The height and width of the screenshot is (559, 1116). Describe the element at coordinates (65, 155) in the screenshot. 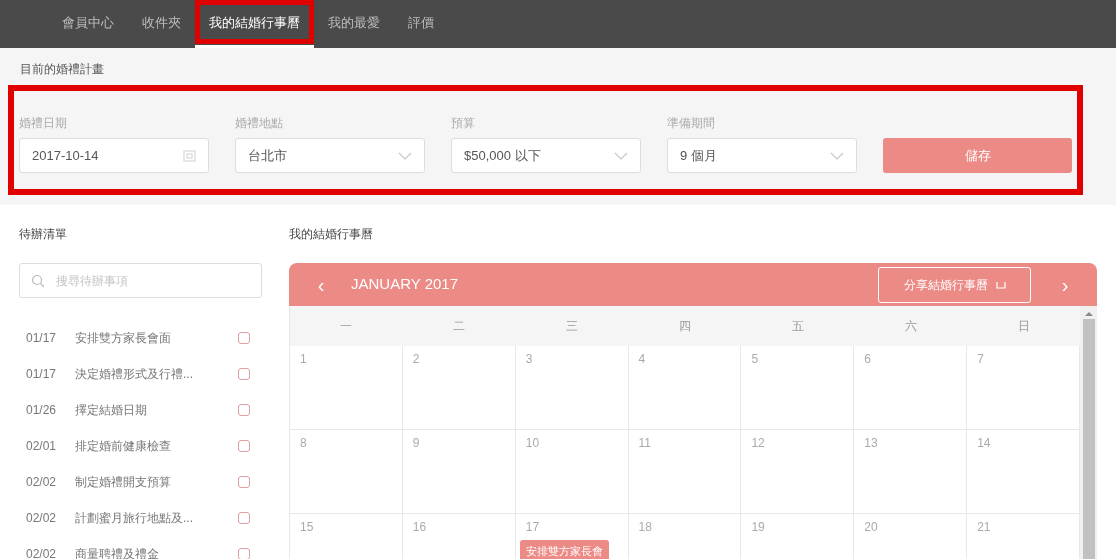

I see `field-value: 2017-10-14` at that location.